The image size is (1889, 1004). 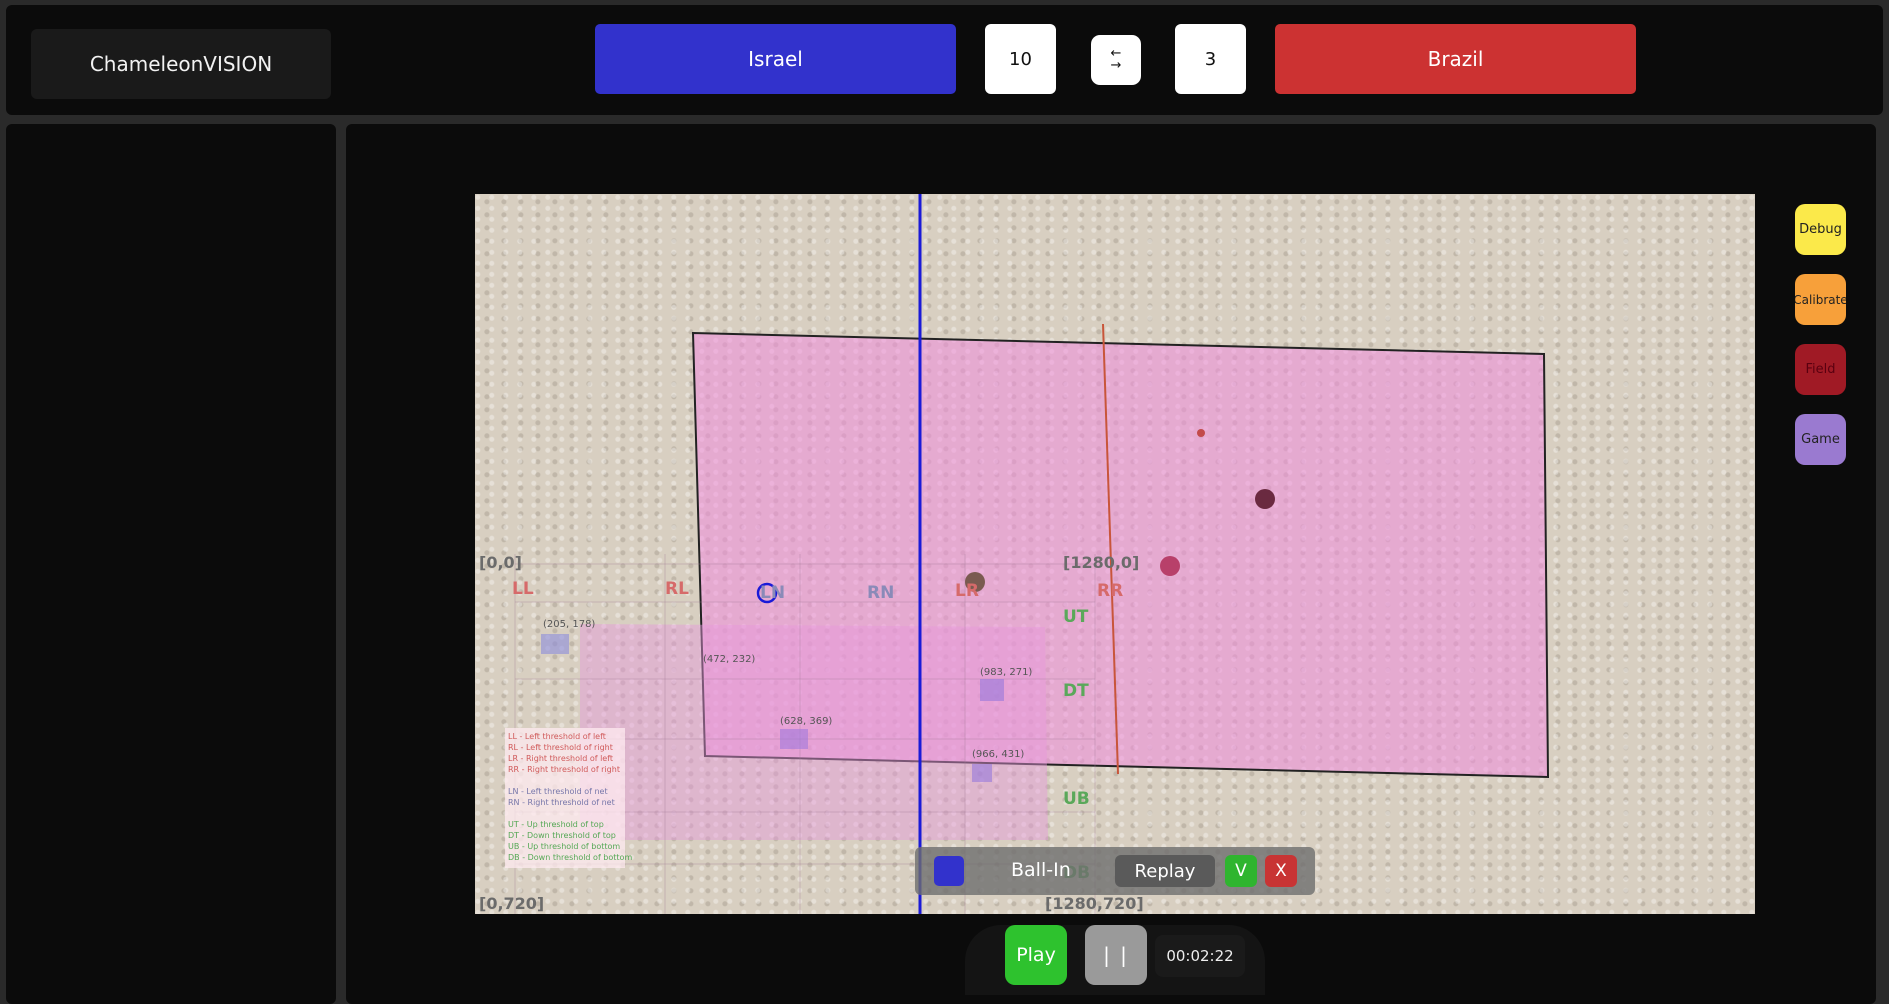 What do you see at coordinates (1820, 369) in the screenshot?
I see `field-button: Field` at bounding box center [1820, 369].